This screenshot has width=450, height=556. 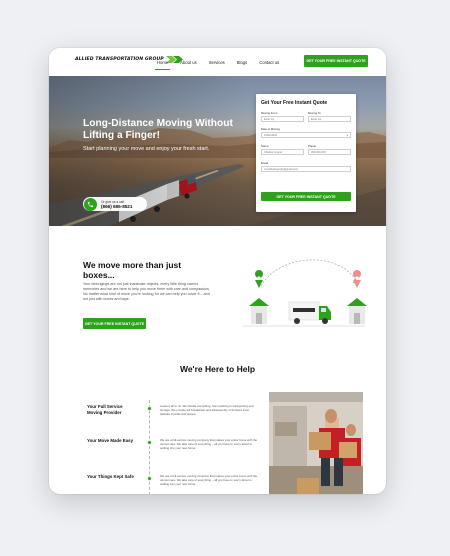 What do you see at coordinates (294, 103) in the screenshot?
I see `quote-form-title: Get Your Free Instant Quote` at bounding box center [294, 103].